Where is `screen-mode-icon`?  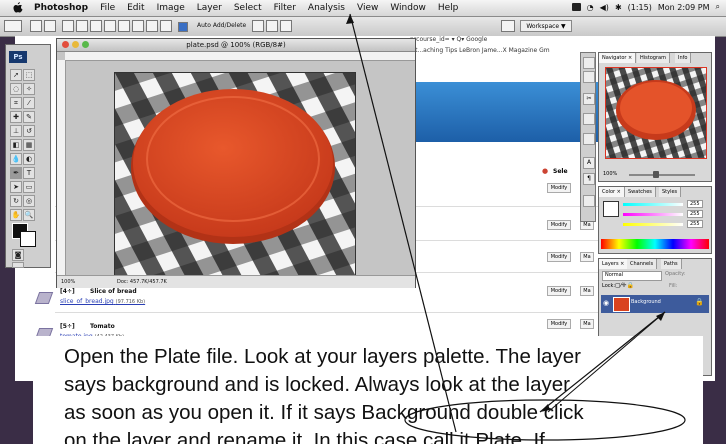 screen-mode-icon is located at coordinates (18, 265).